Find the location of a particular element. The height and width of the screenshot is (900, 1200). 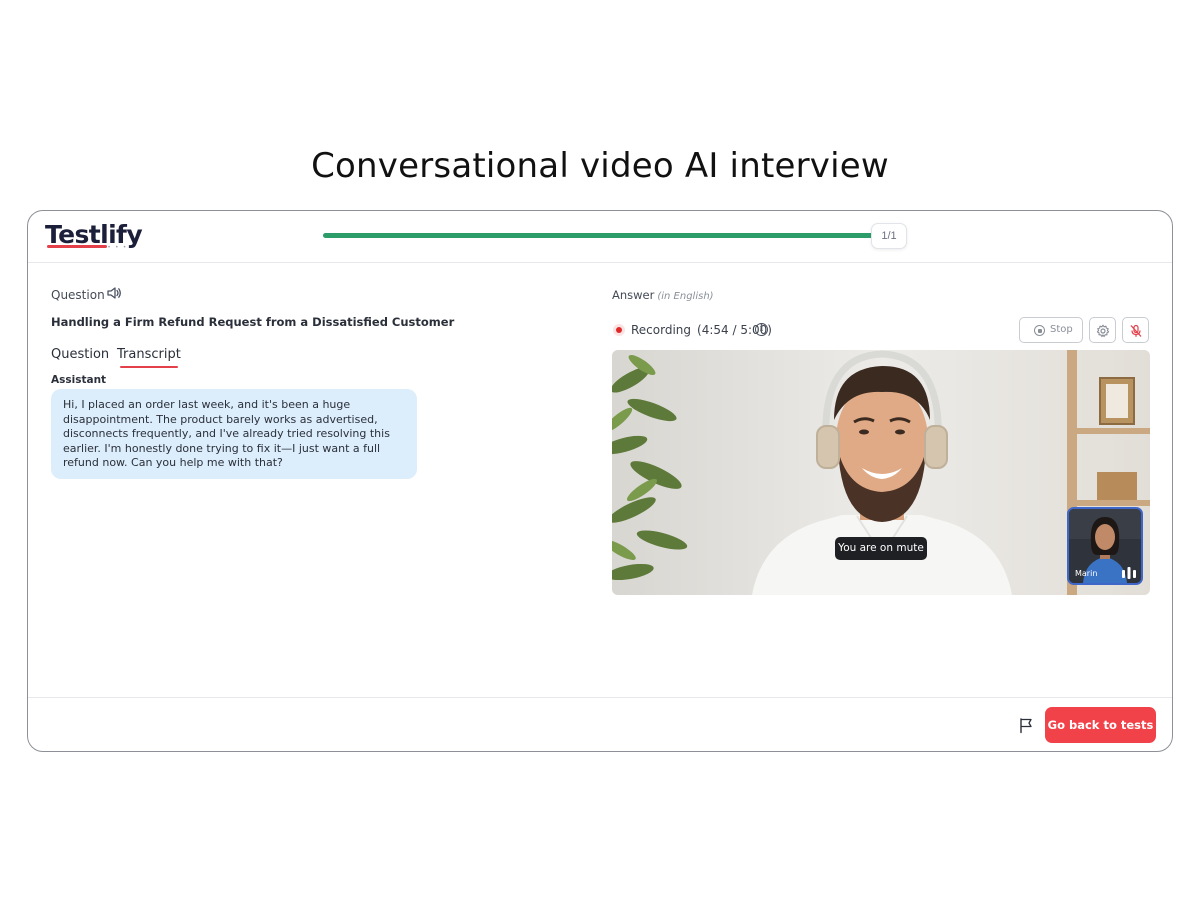

stop-label: Stop is located at coordinates (1061, 329).